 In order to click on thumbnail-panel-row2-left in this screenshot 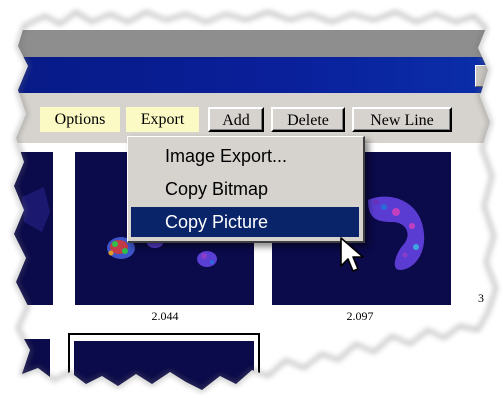, I will do `click(25, 368)`.